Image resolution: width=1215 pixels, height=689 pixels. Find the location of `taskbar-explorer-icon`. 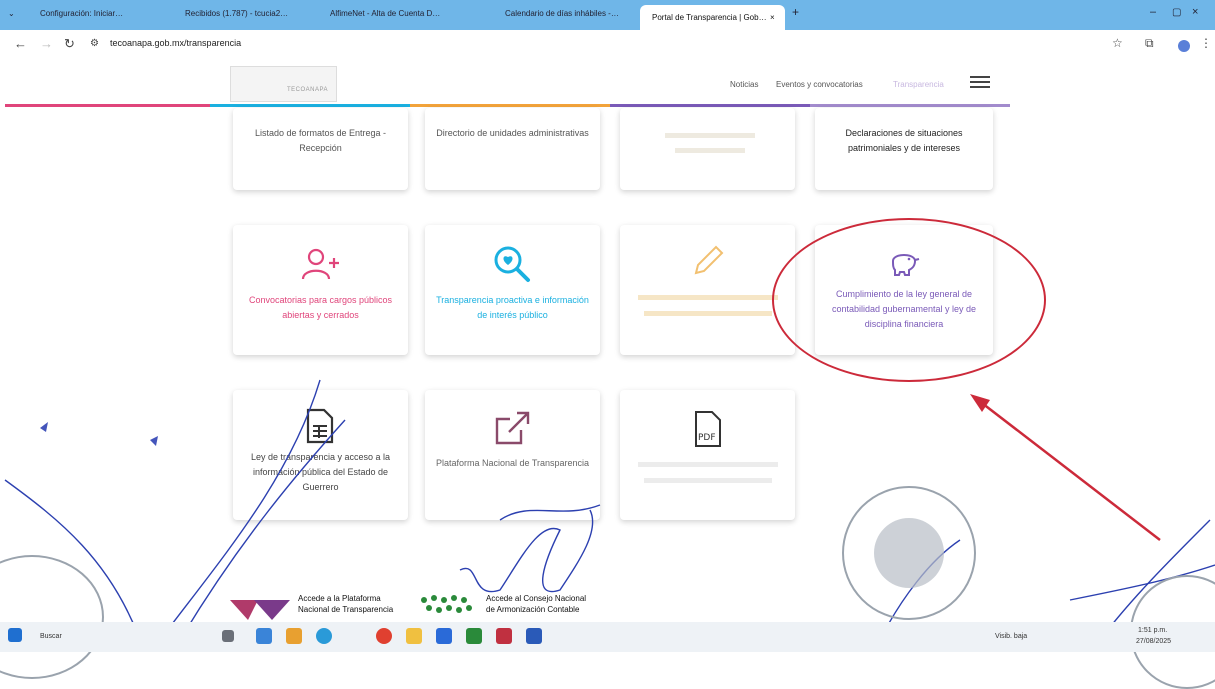

taskbar-explorer-icon is located at coordinates (414, 636).